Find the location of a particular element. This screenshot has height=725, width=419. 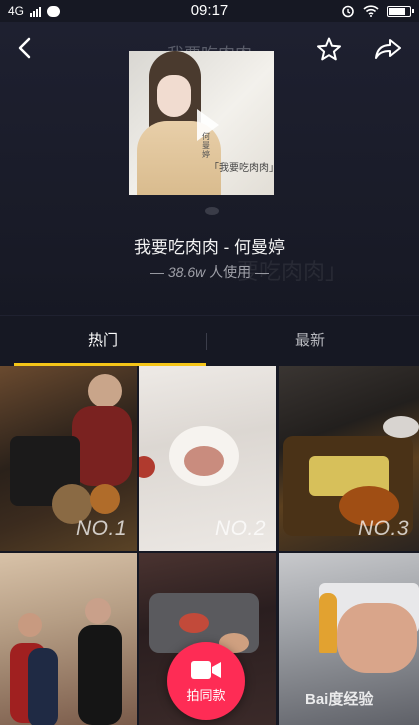

disc-decoration is located at coordinates (212, 211).